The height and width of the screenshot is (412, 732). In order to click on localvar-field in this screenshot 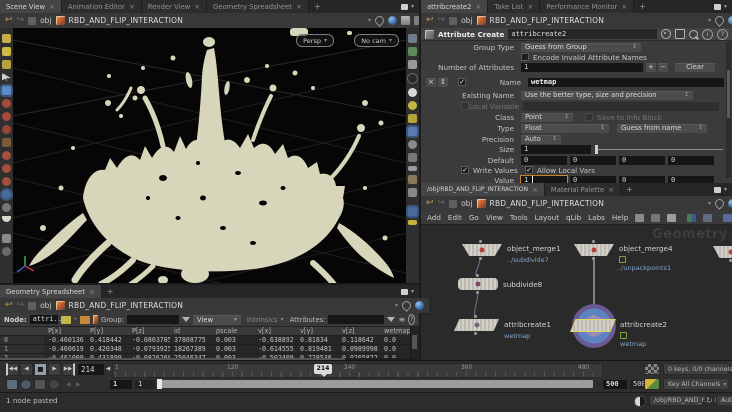, I will do `click(621, 106)`.